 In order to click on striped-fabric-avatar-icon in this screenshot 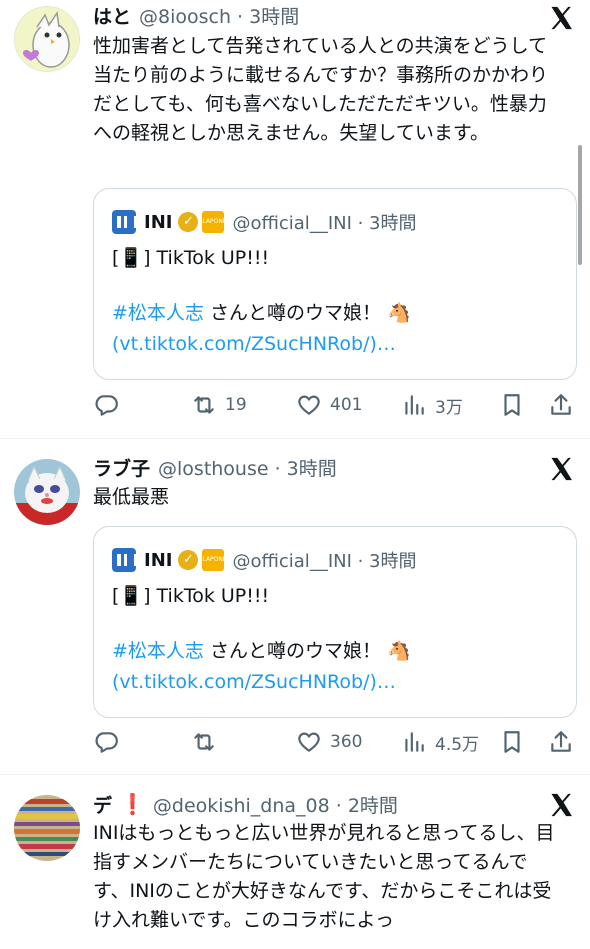, I will do `click(47, 828)`.